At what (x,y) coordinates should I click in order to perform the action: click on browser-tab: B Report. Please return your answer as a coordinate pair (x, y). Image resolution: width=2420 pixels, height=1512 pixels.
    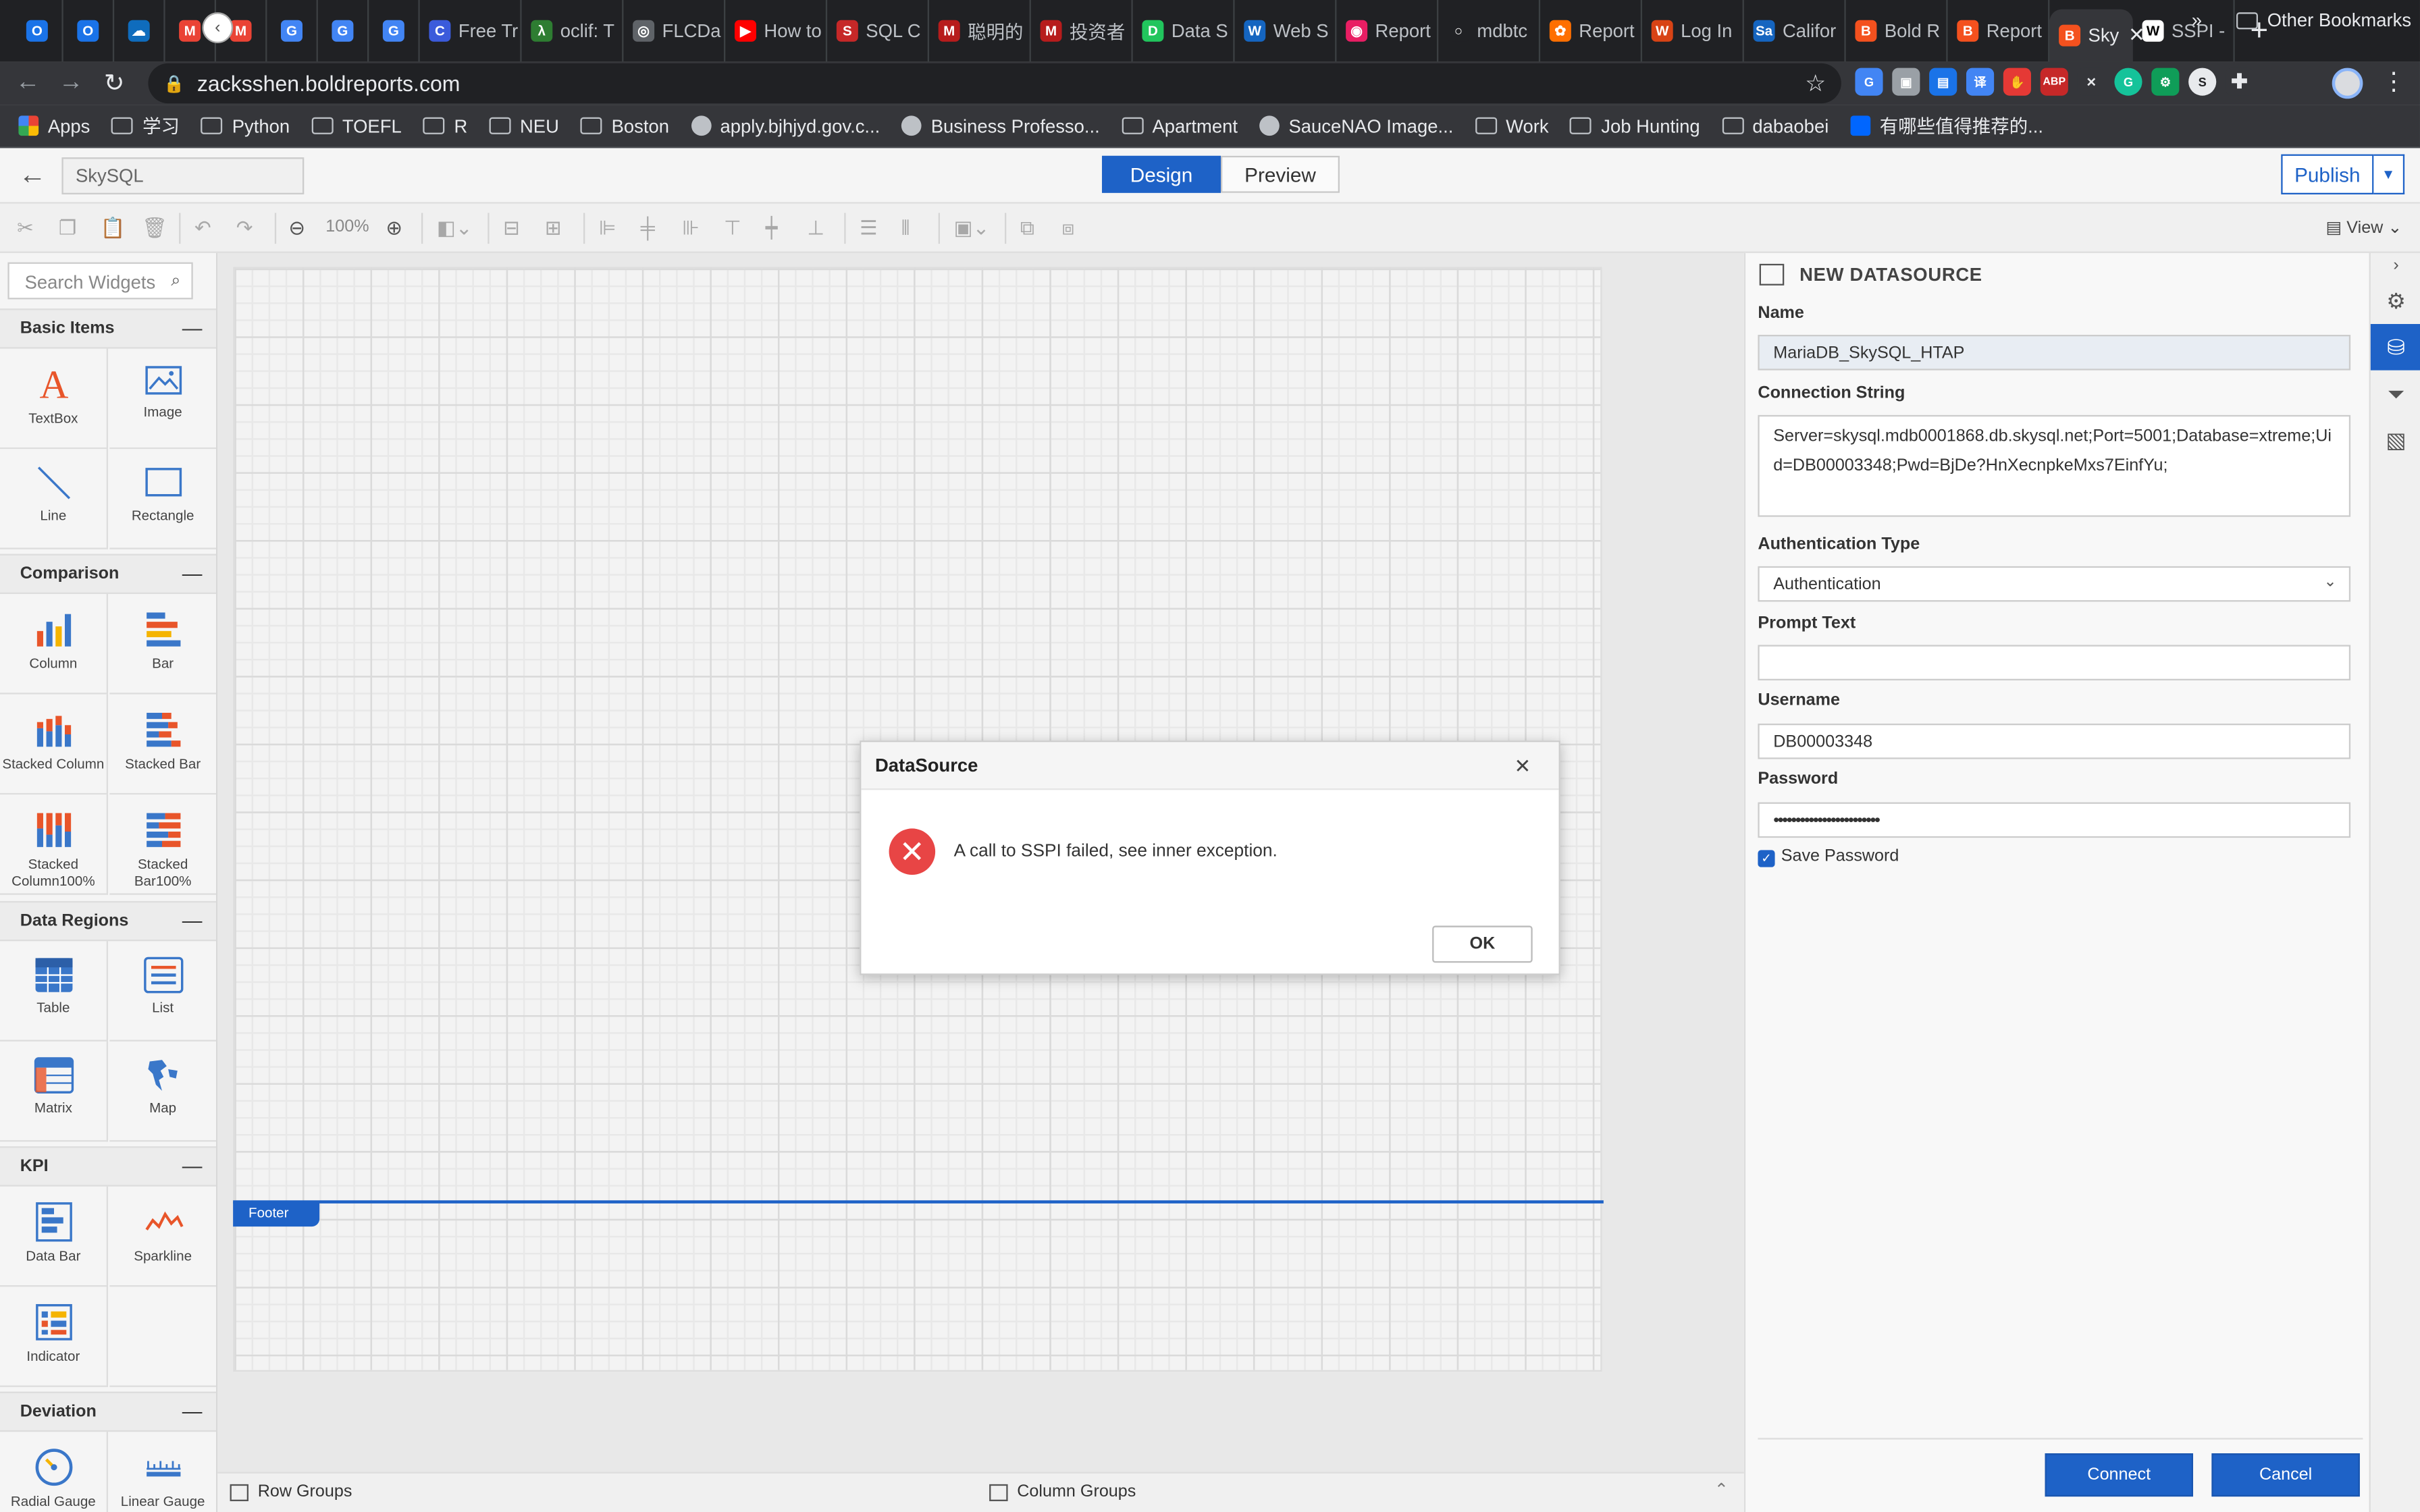
    Looking at the image, I should click on (1999, 31).